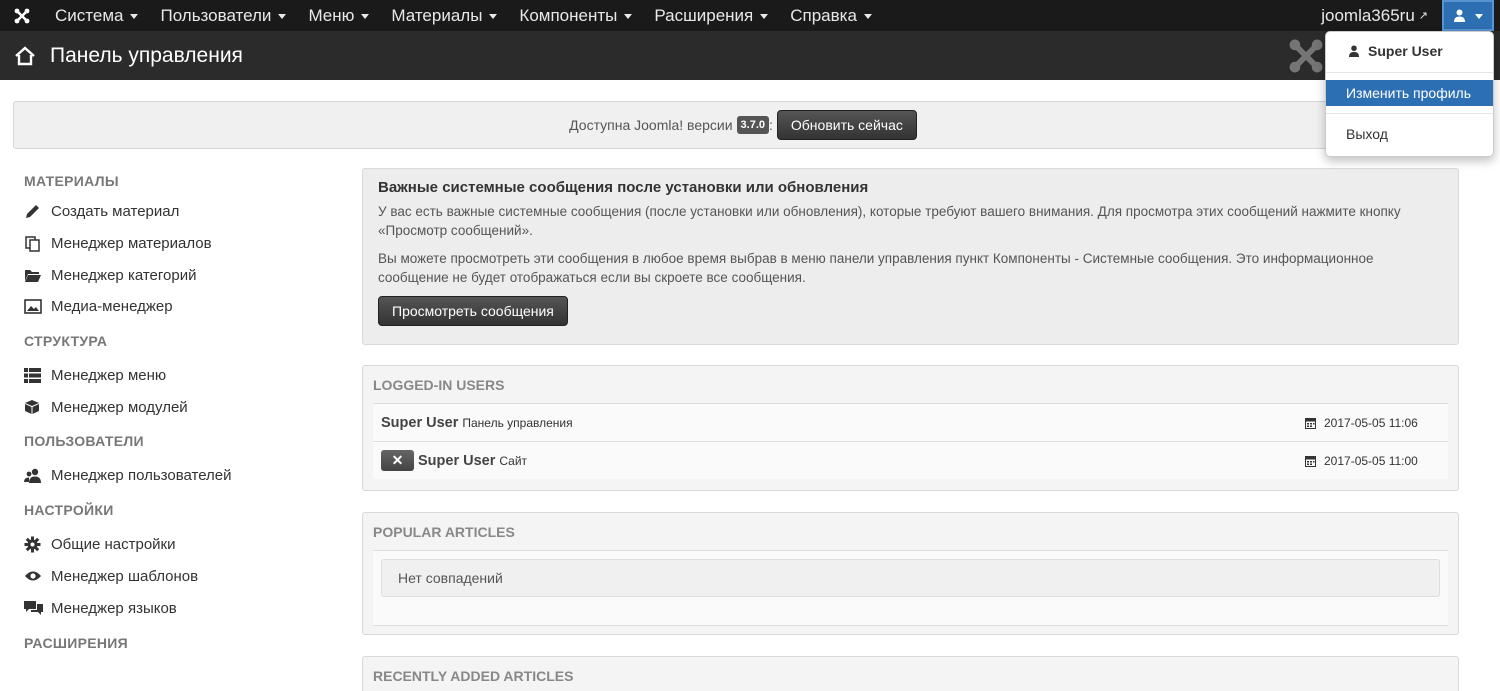 The image size is (1500, 691). I want to click on menu-components: Компоненты, so click(575, 15).